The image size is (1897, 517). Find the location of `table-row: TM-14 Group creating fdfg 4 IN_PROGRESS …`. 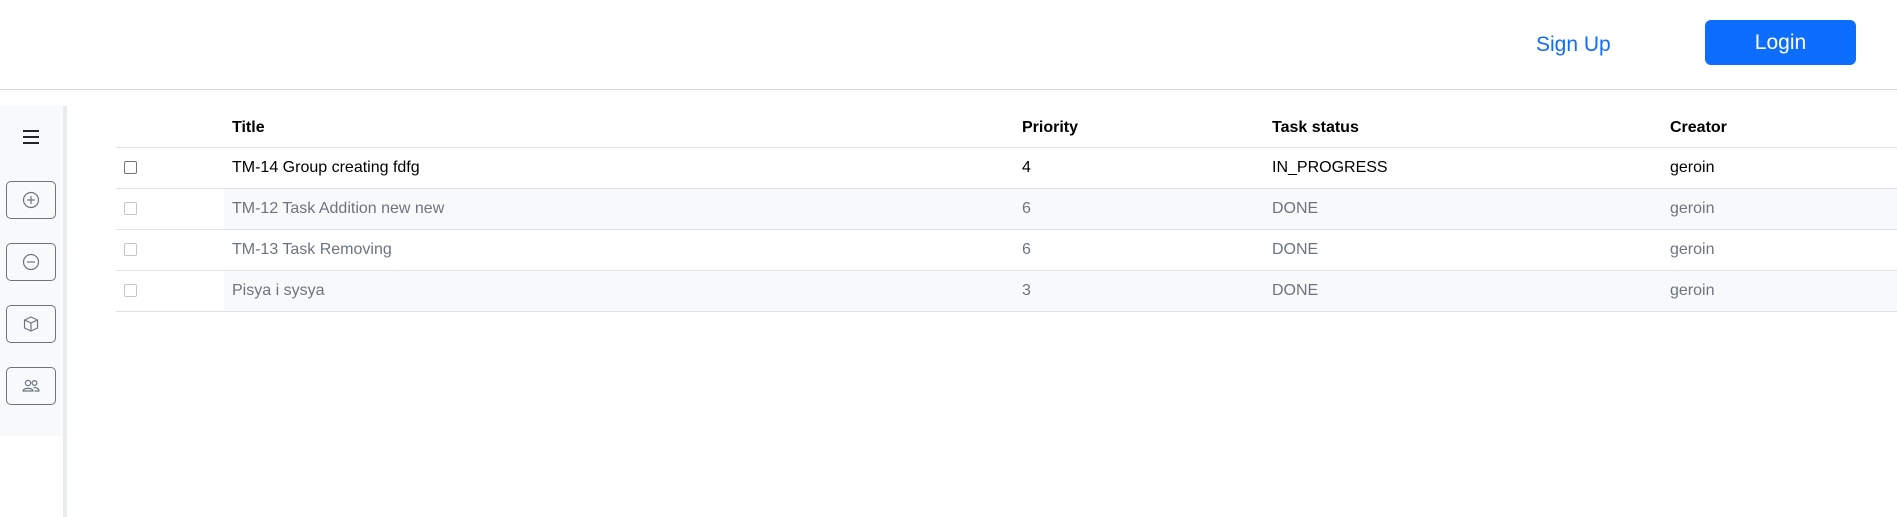

table-row: TM-14 Group creating fdfg 4 IN_PROGRESS … is located at coordinates (1006, 168).